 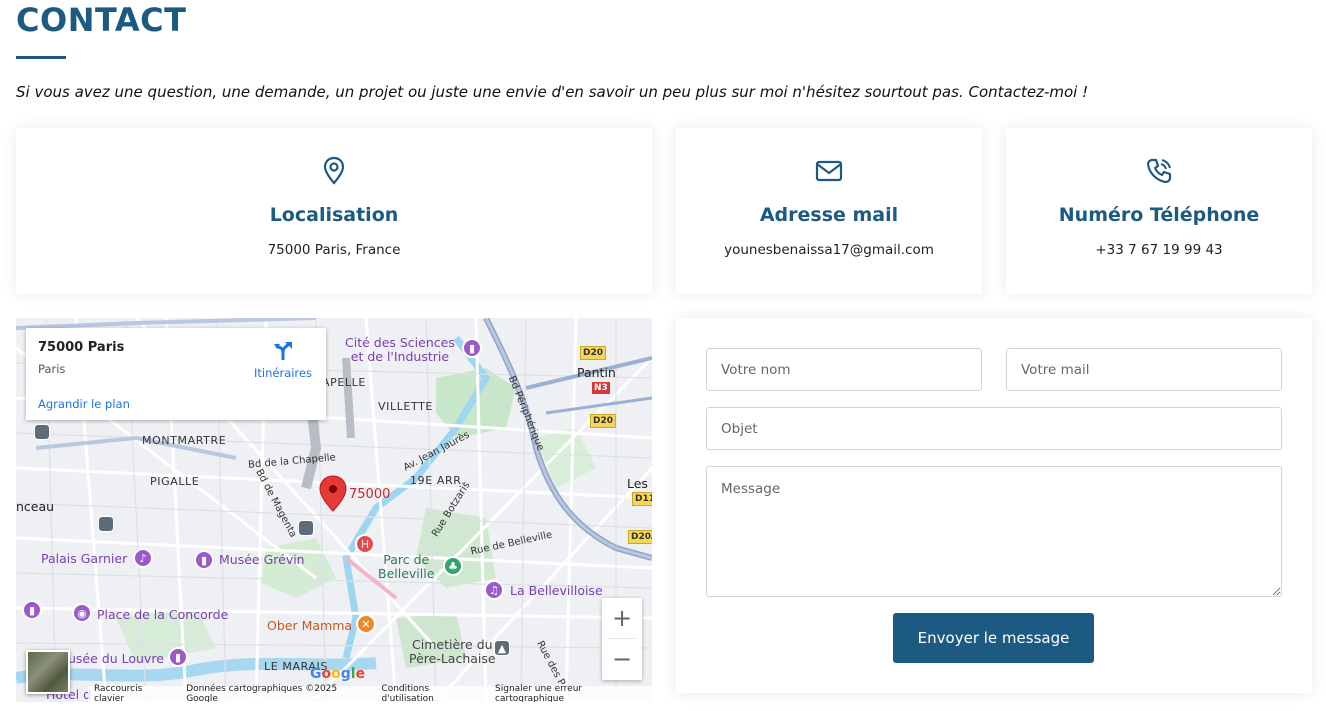 I want to click on email-input, so click(x=1144, y=369).